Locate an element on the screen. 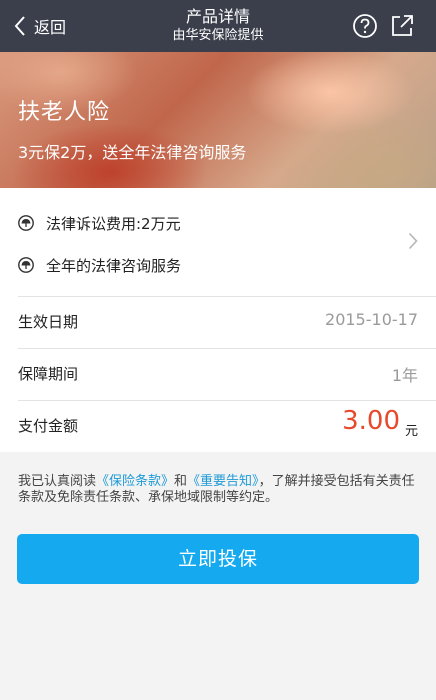 The image size is (436, 700). back-button: 返回 is located at coordinates (40, 26).